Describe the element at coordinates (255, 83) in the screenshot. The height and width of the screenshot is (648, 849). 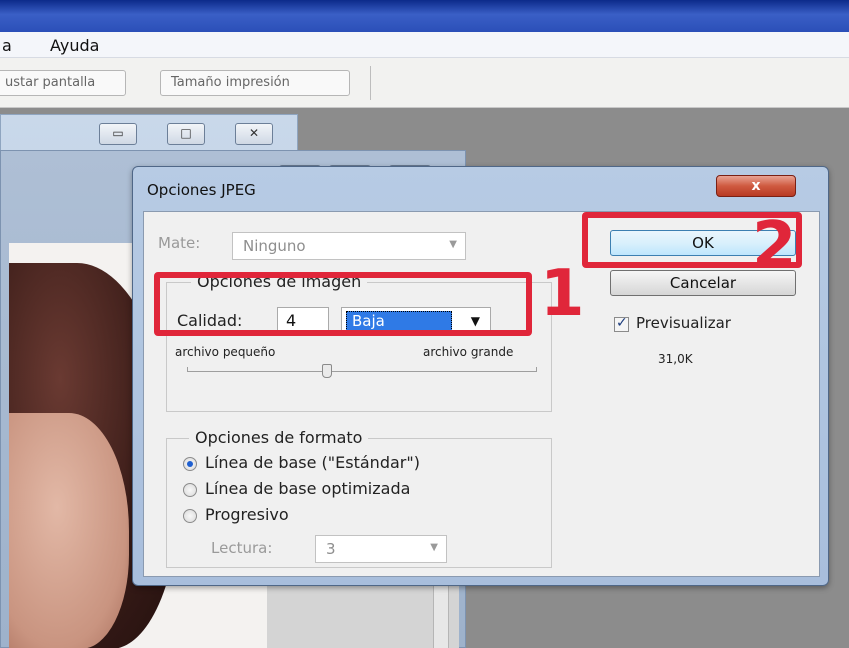
I see `print-size-button: Tamaño impresión` at that location.